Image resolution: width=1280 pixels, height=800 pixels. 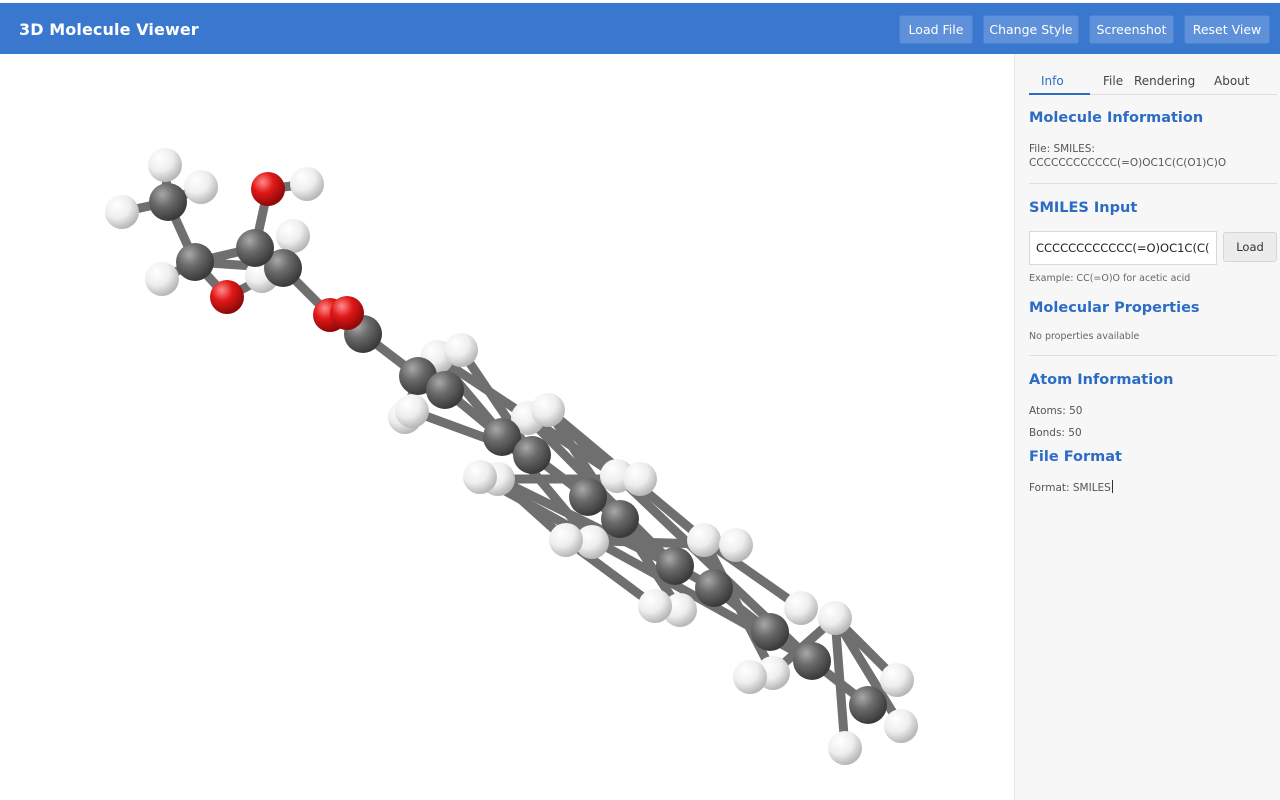 I want to click on file-format-text: Format: SMILES, so click(x=1071, y=487).